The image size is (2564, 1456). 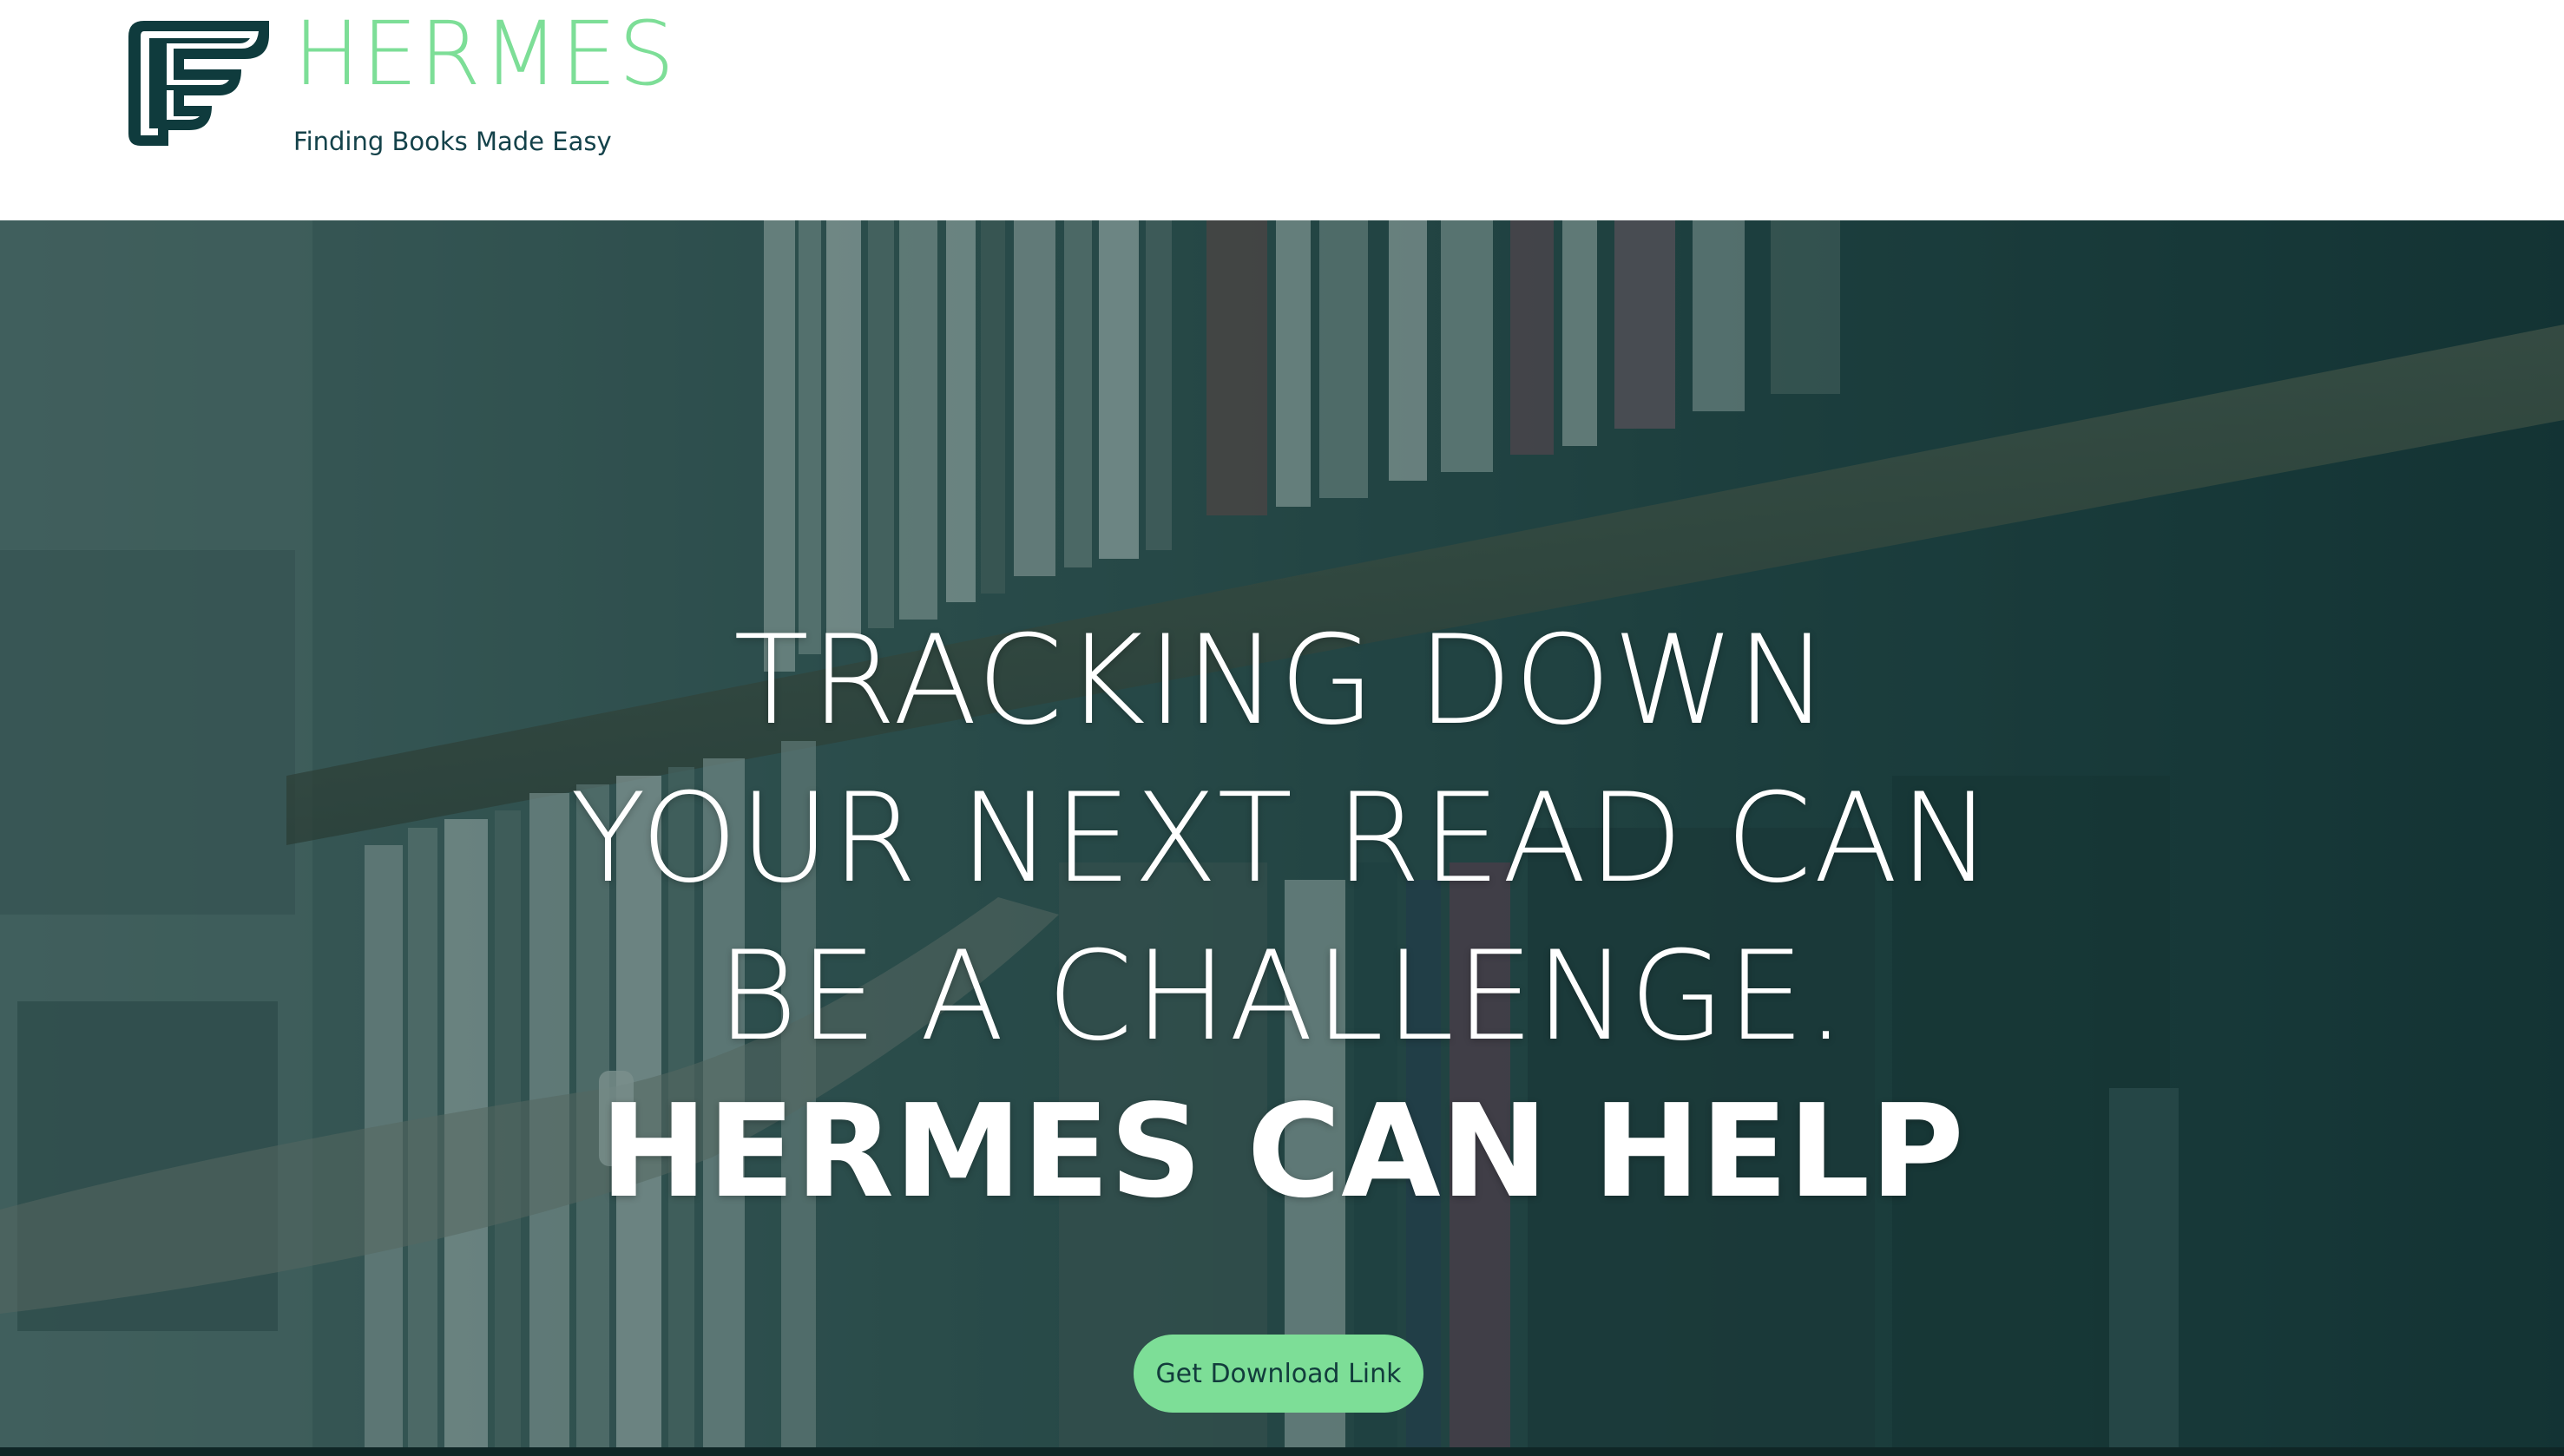 What do you see at coordinates (1282, 996) in the screenshot?
I see `headline-line-3: BE A CHALLENGE.` at bounding box center [1282, 996].